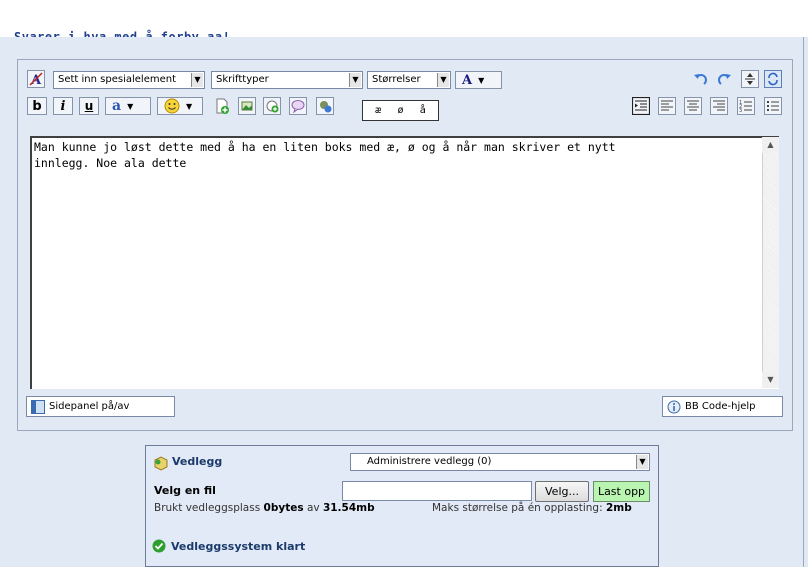 Image resolution: width=808 pixels, height=567 pixels. Describe the element at coordinates (117, 106) in the screenshot. I see `highlight-button-label: a` at that location.